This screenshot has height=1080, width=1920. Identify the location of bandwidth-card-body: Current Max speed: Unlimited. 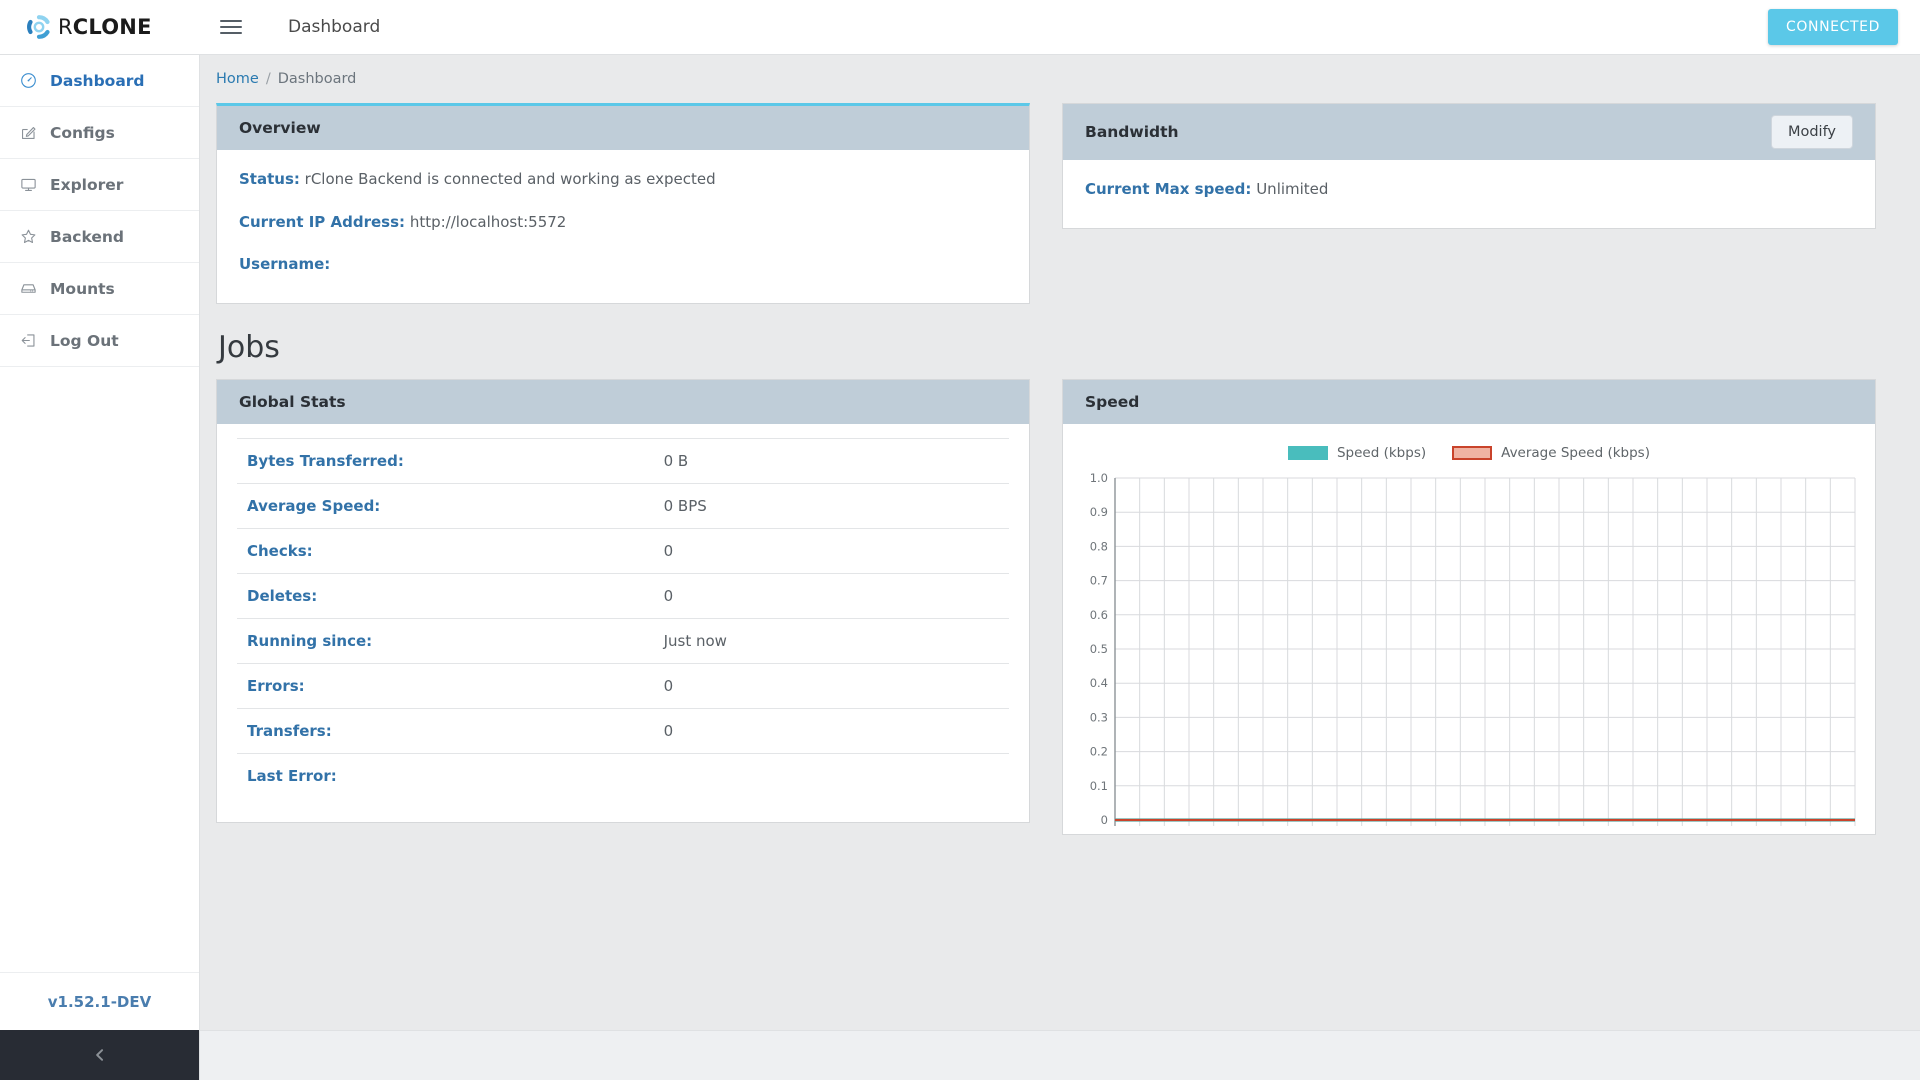
(1469, 194).